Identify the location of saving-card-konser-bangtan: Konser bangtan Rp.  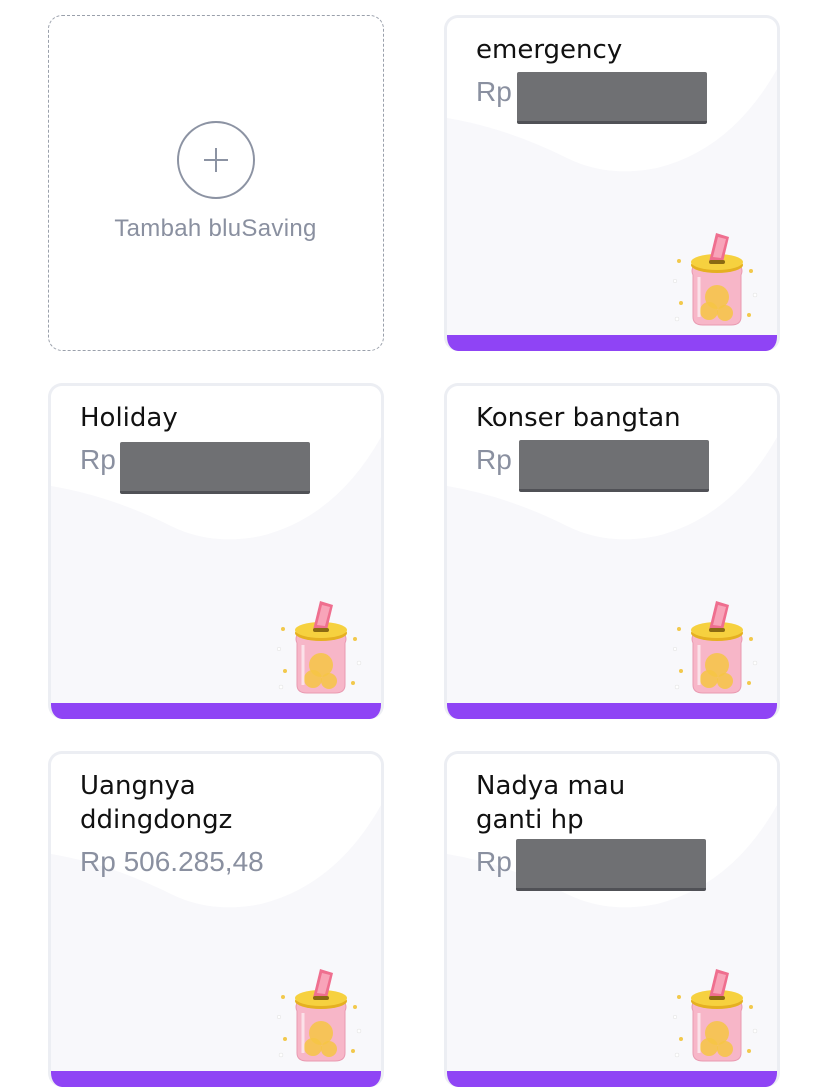
(612, 551).